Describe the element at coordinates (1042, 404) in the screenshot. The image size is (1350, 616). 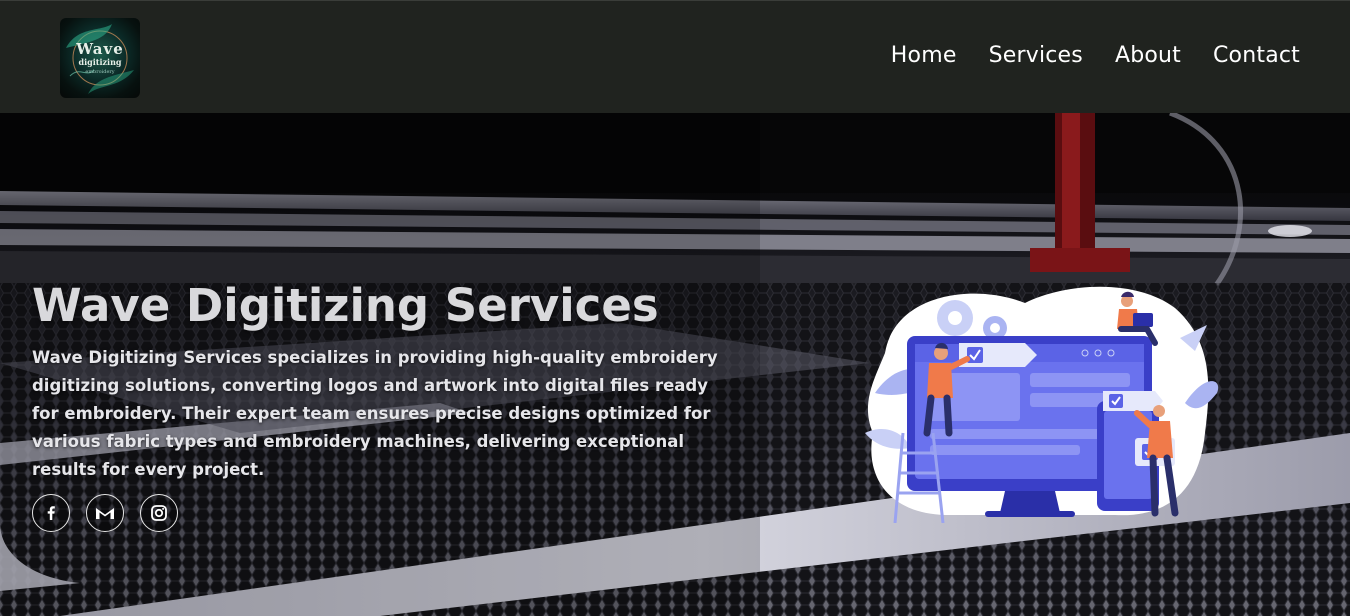
I see `web-design-illustration` at that location.